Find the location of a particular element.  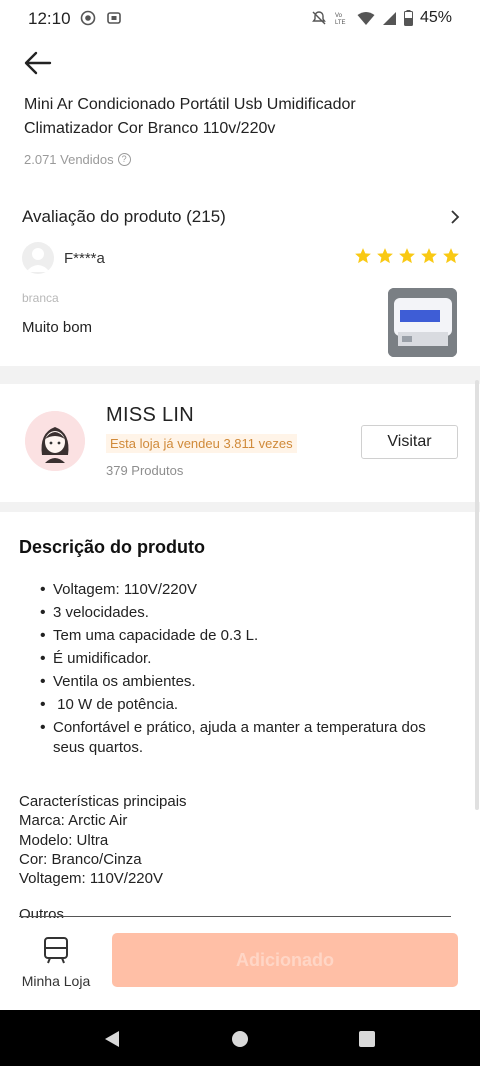

nav-back-icon is located at coordinates (112, 1039).